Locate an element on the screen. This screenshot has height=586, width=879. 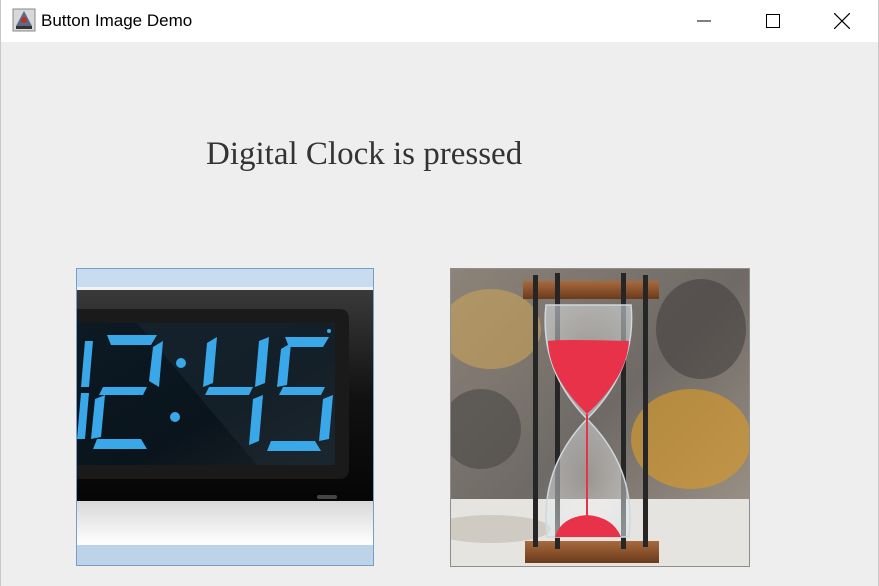
close-button is located at coordinates (842, 21).